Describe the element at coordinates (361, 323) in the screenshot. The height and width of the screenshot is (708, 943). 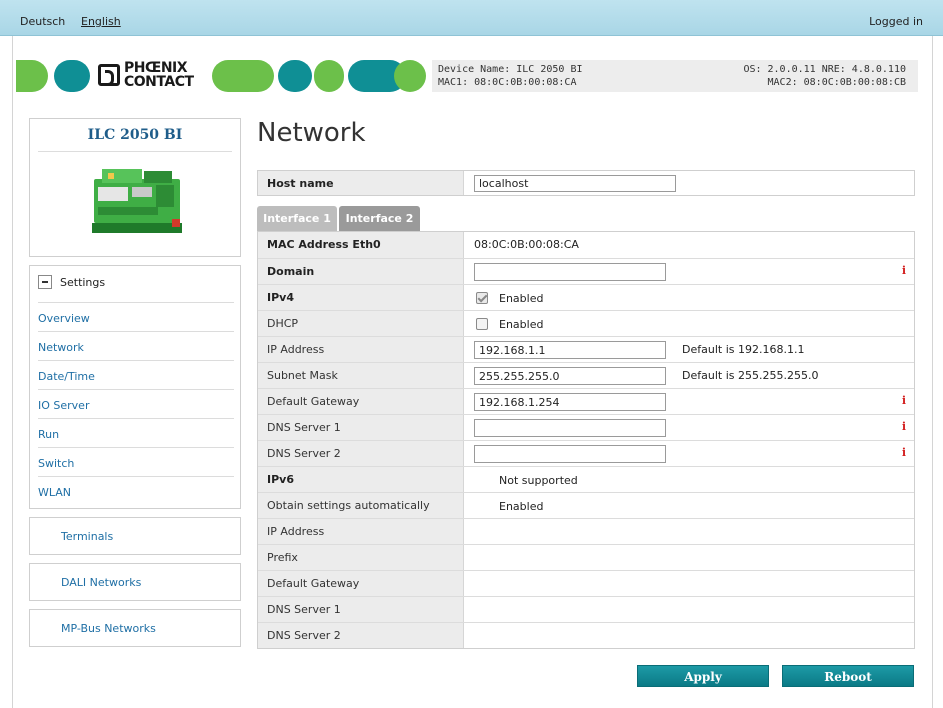
I see `dhcp-label: DHCP` at that location.